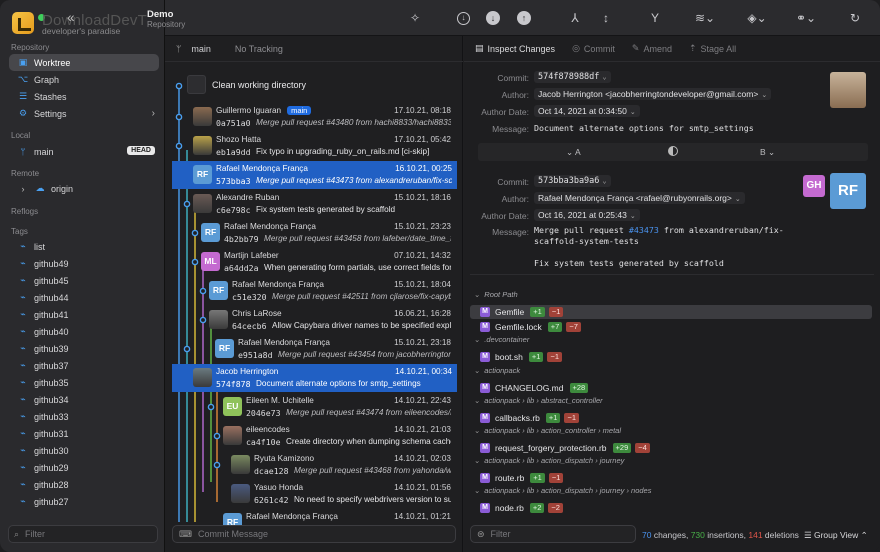  I want to click on swap-contrast-icon, so click(673, 151).